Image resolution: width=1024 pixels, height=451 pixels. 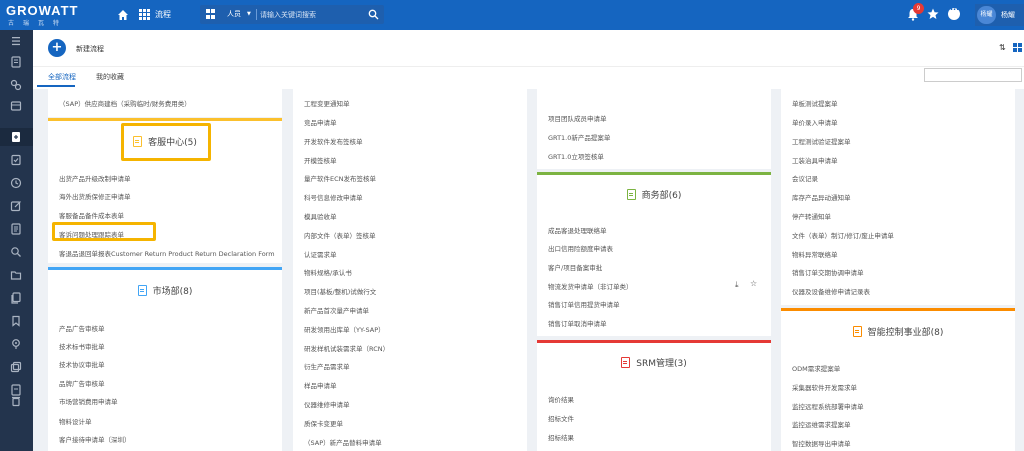 What do you see at coordinates (561, 418) in the screenshot?
I see `list-item: 招标文件` at bounding box center [561, 418].